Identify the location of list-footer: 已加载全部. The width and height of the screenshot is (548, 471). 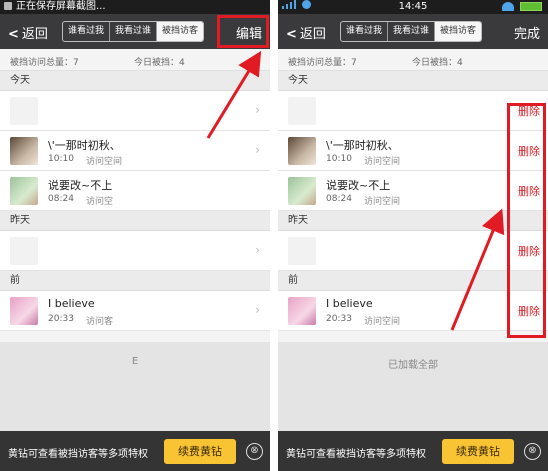
(413, 386).